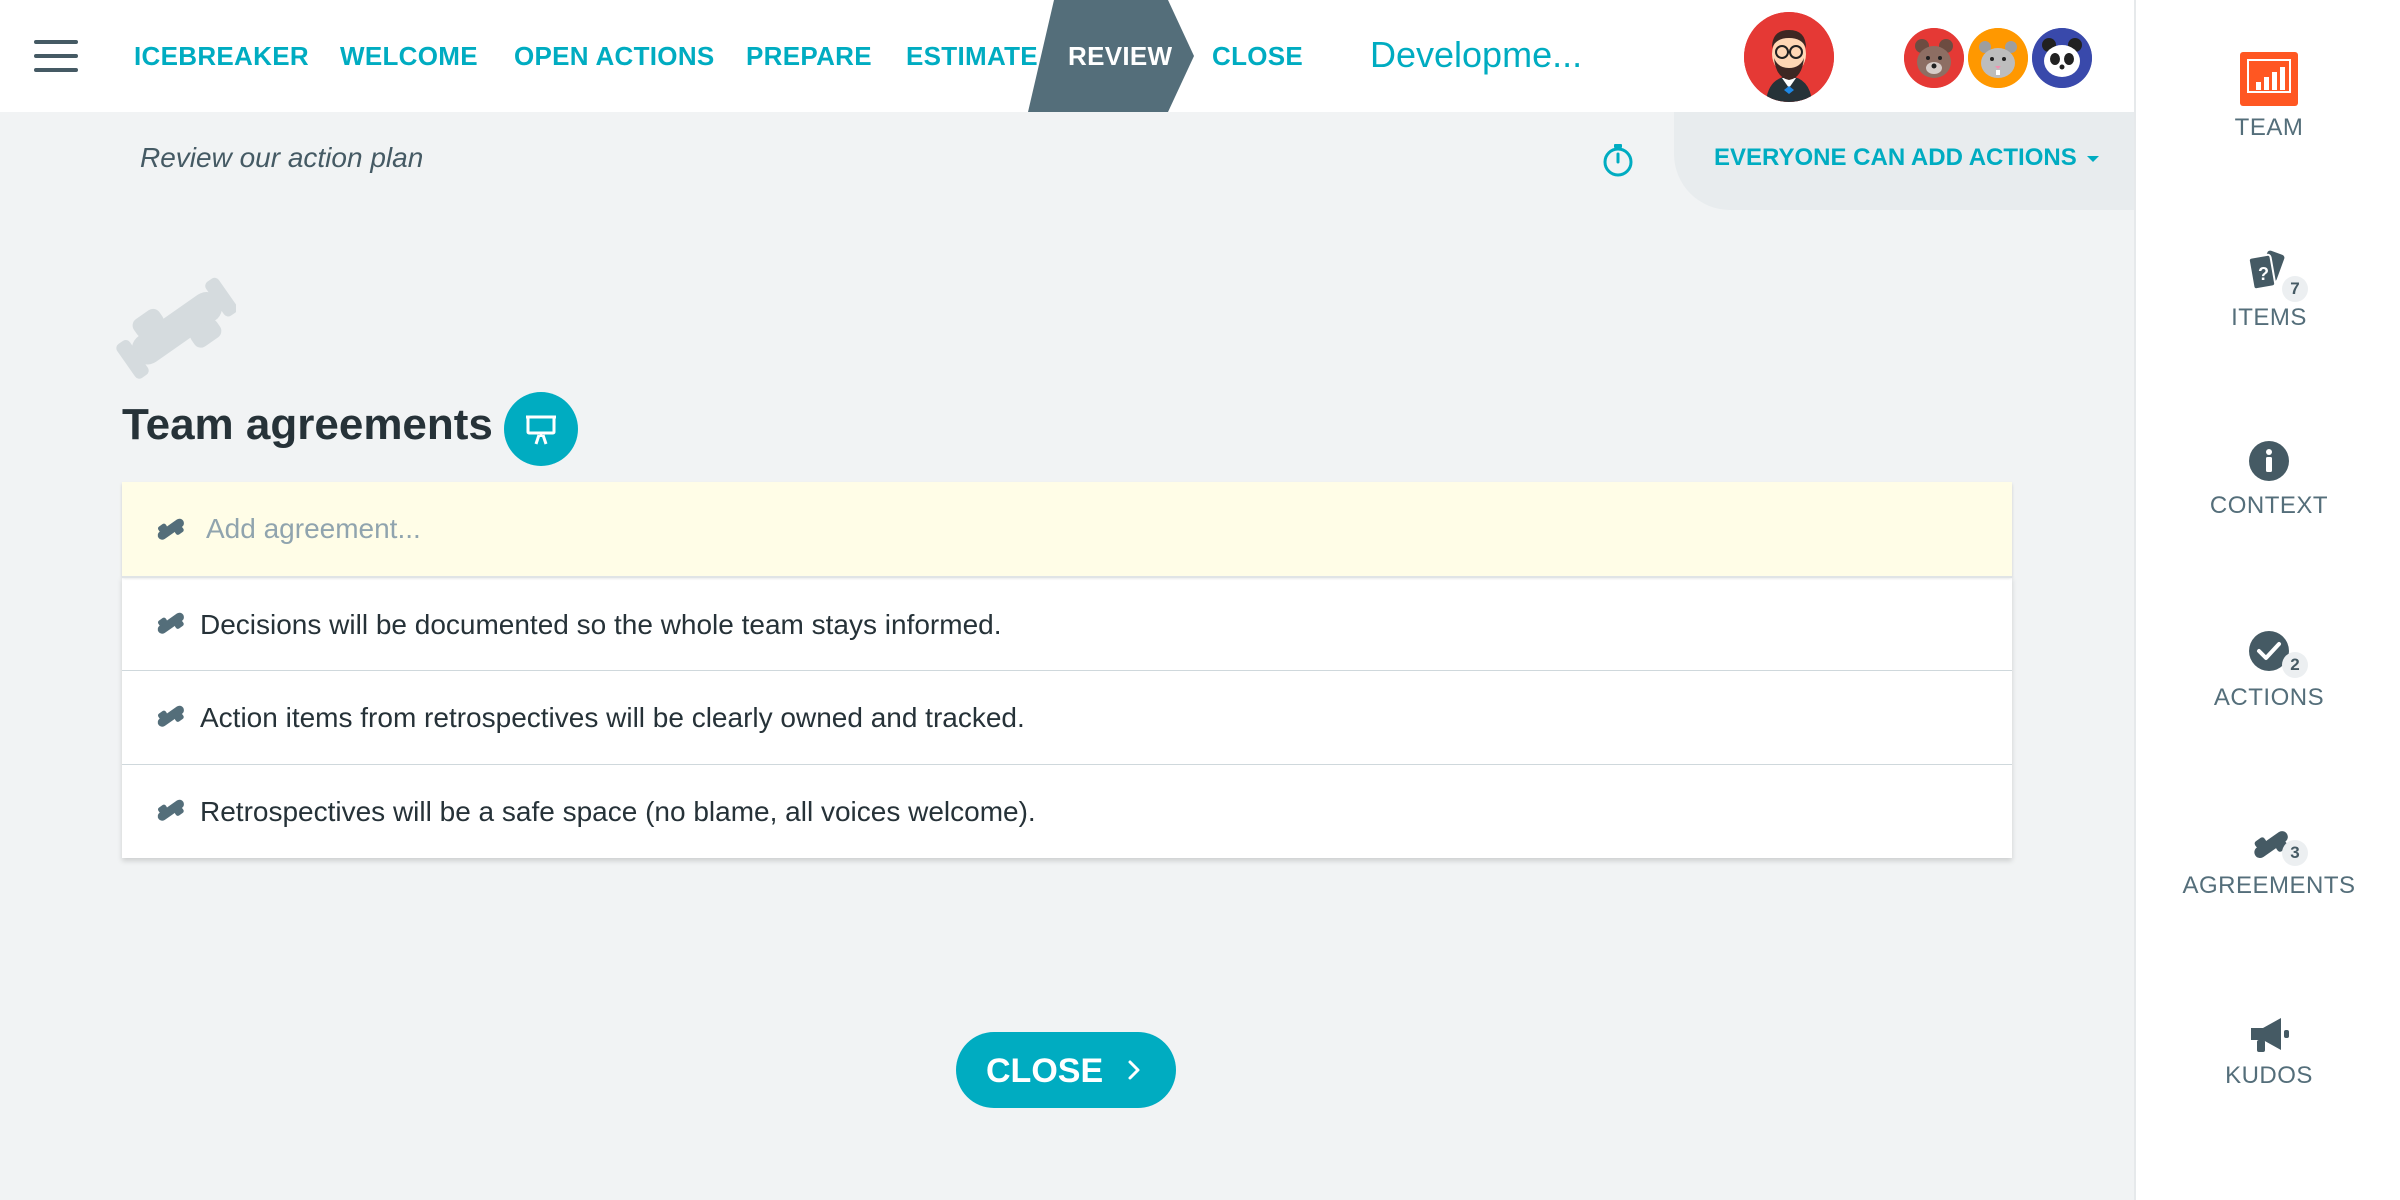  I want to click on sidebar-item-label: AGREEMENTS, so click(2269, 885).